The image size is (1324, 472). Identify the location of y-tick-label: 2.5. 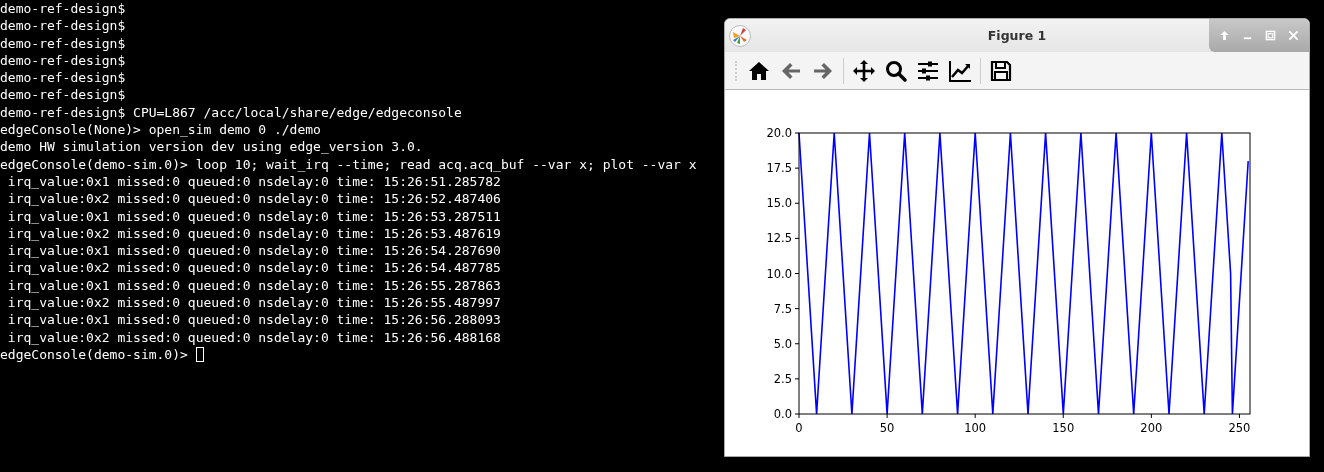
(782, 378).